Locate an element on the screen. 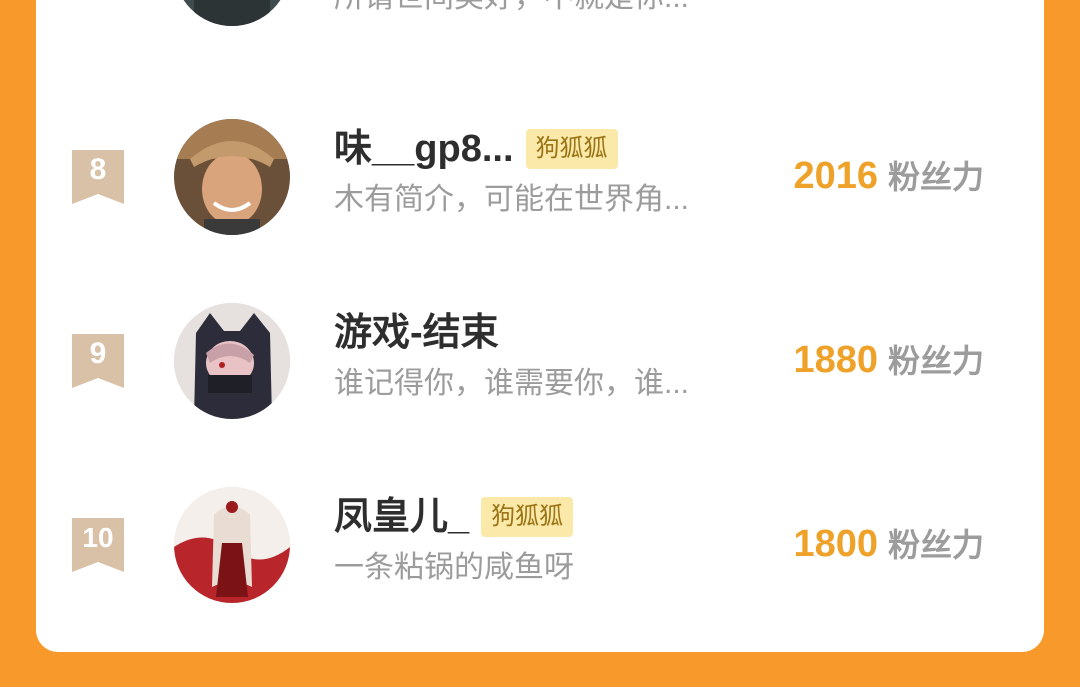  user-name: 游戏-结束 is located at coordinates (416, 333).